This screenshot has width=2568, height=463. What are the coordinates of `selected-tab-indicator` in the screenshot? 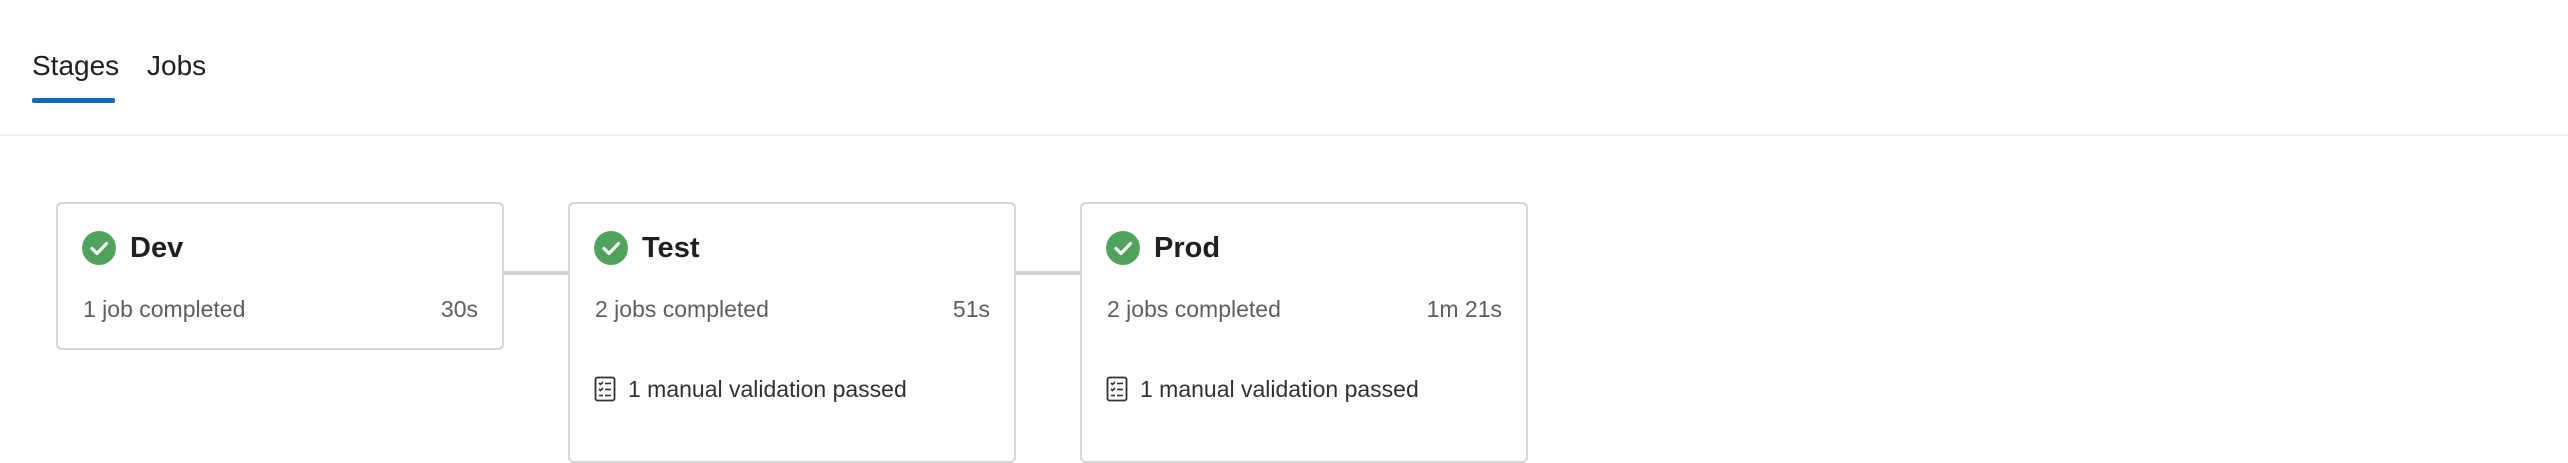 It's located at (73, 100).